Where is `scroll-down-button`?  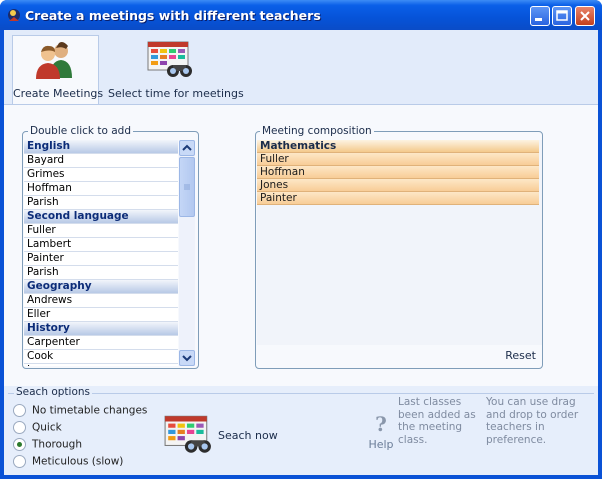 scroll-down-button is located at coordinates (187, 358).